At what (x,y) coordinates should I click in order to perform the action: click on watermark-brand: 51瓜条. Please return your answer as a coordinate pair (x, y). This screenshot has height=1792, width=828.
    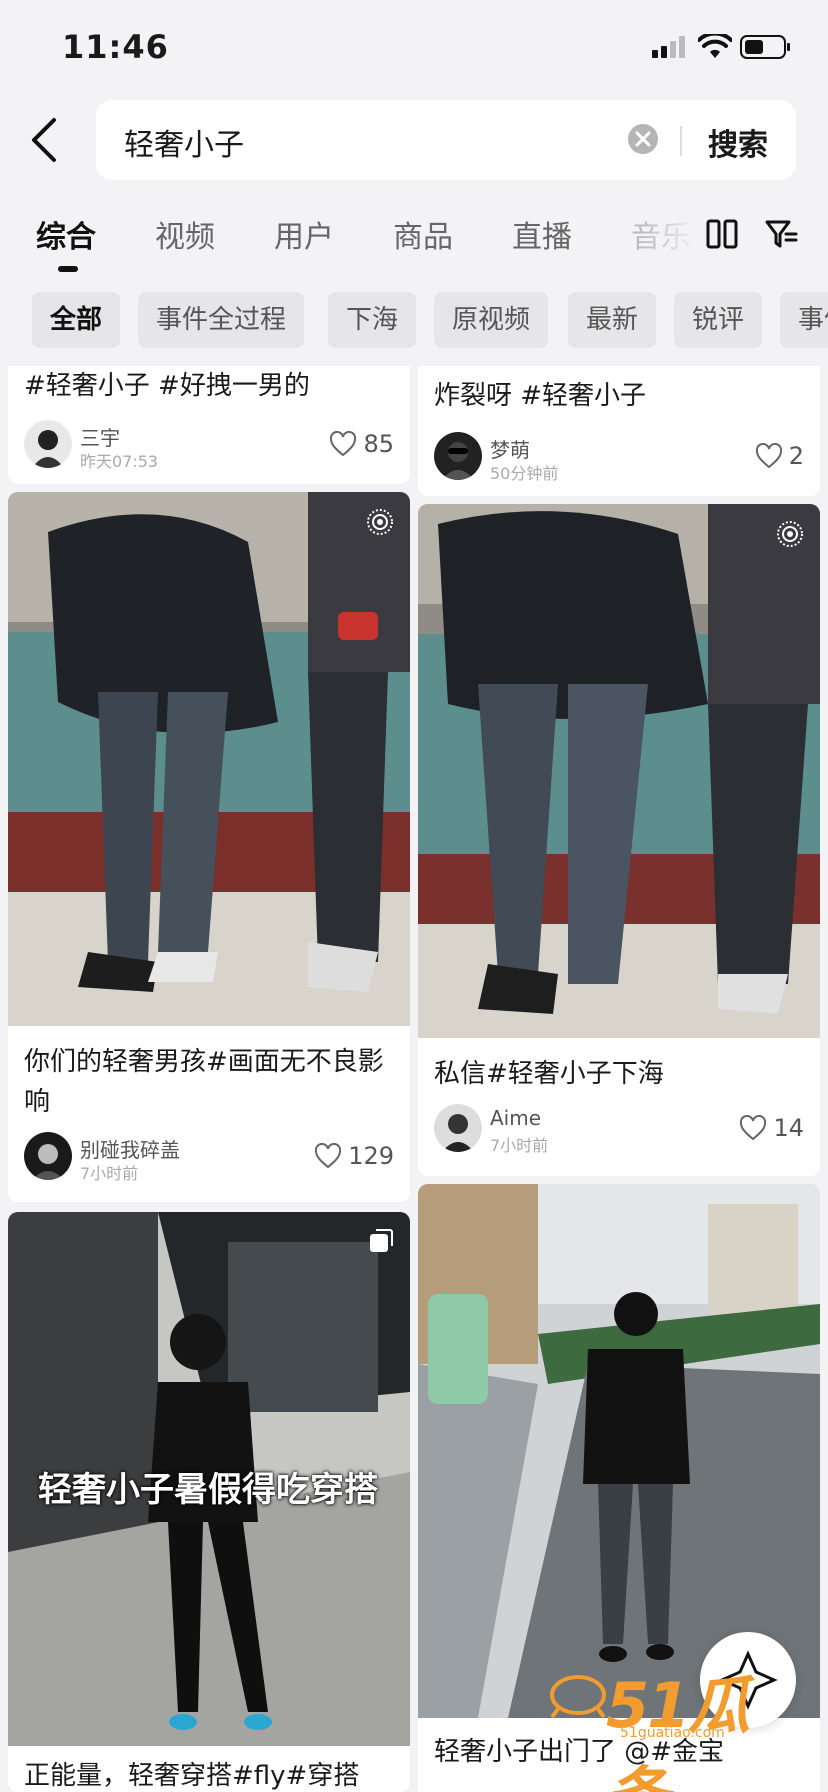
    Looking at the image, I should click on (678, 1730).